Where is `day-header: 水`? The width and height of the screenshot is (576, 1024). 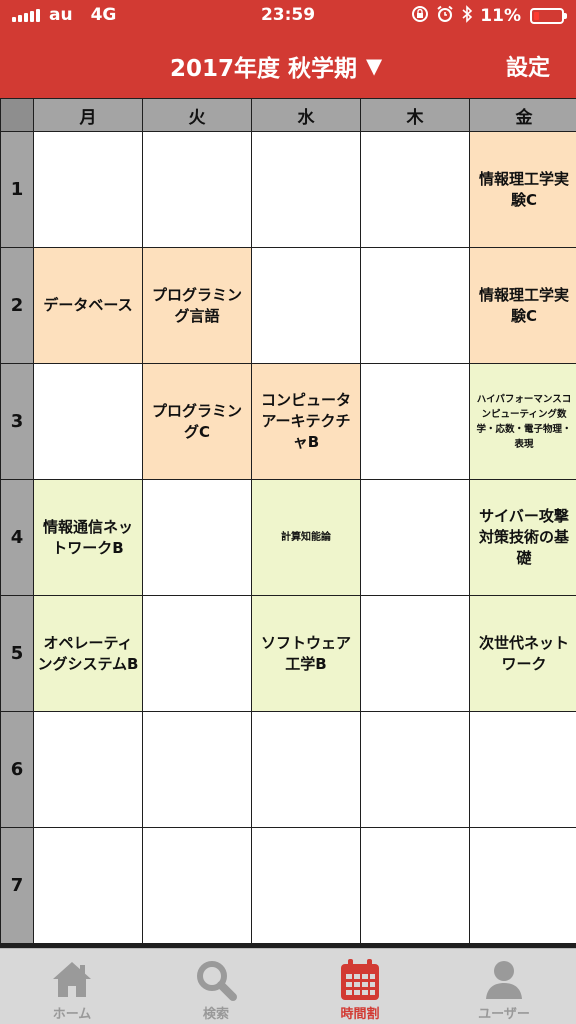
day-header: 水 is located at coordinates (306, 115).